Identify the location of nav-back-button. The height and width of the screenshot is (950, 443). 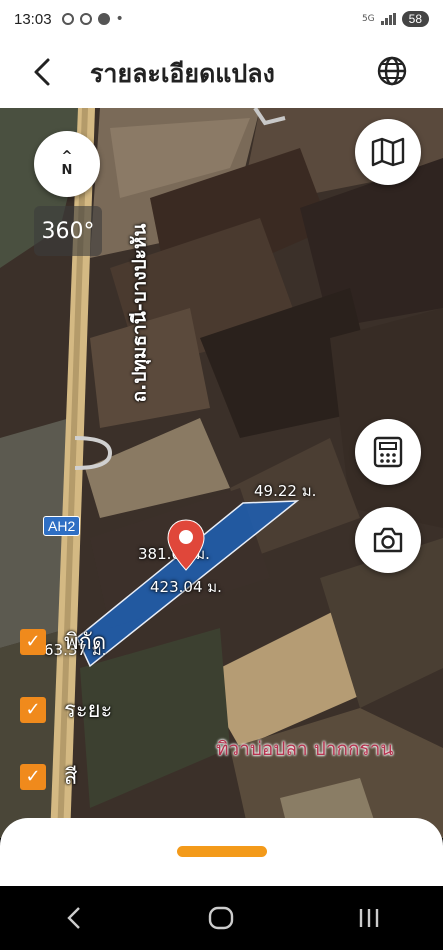
(74, 918).